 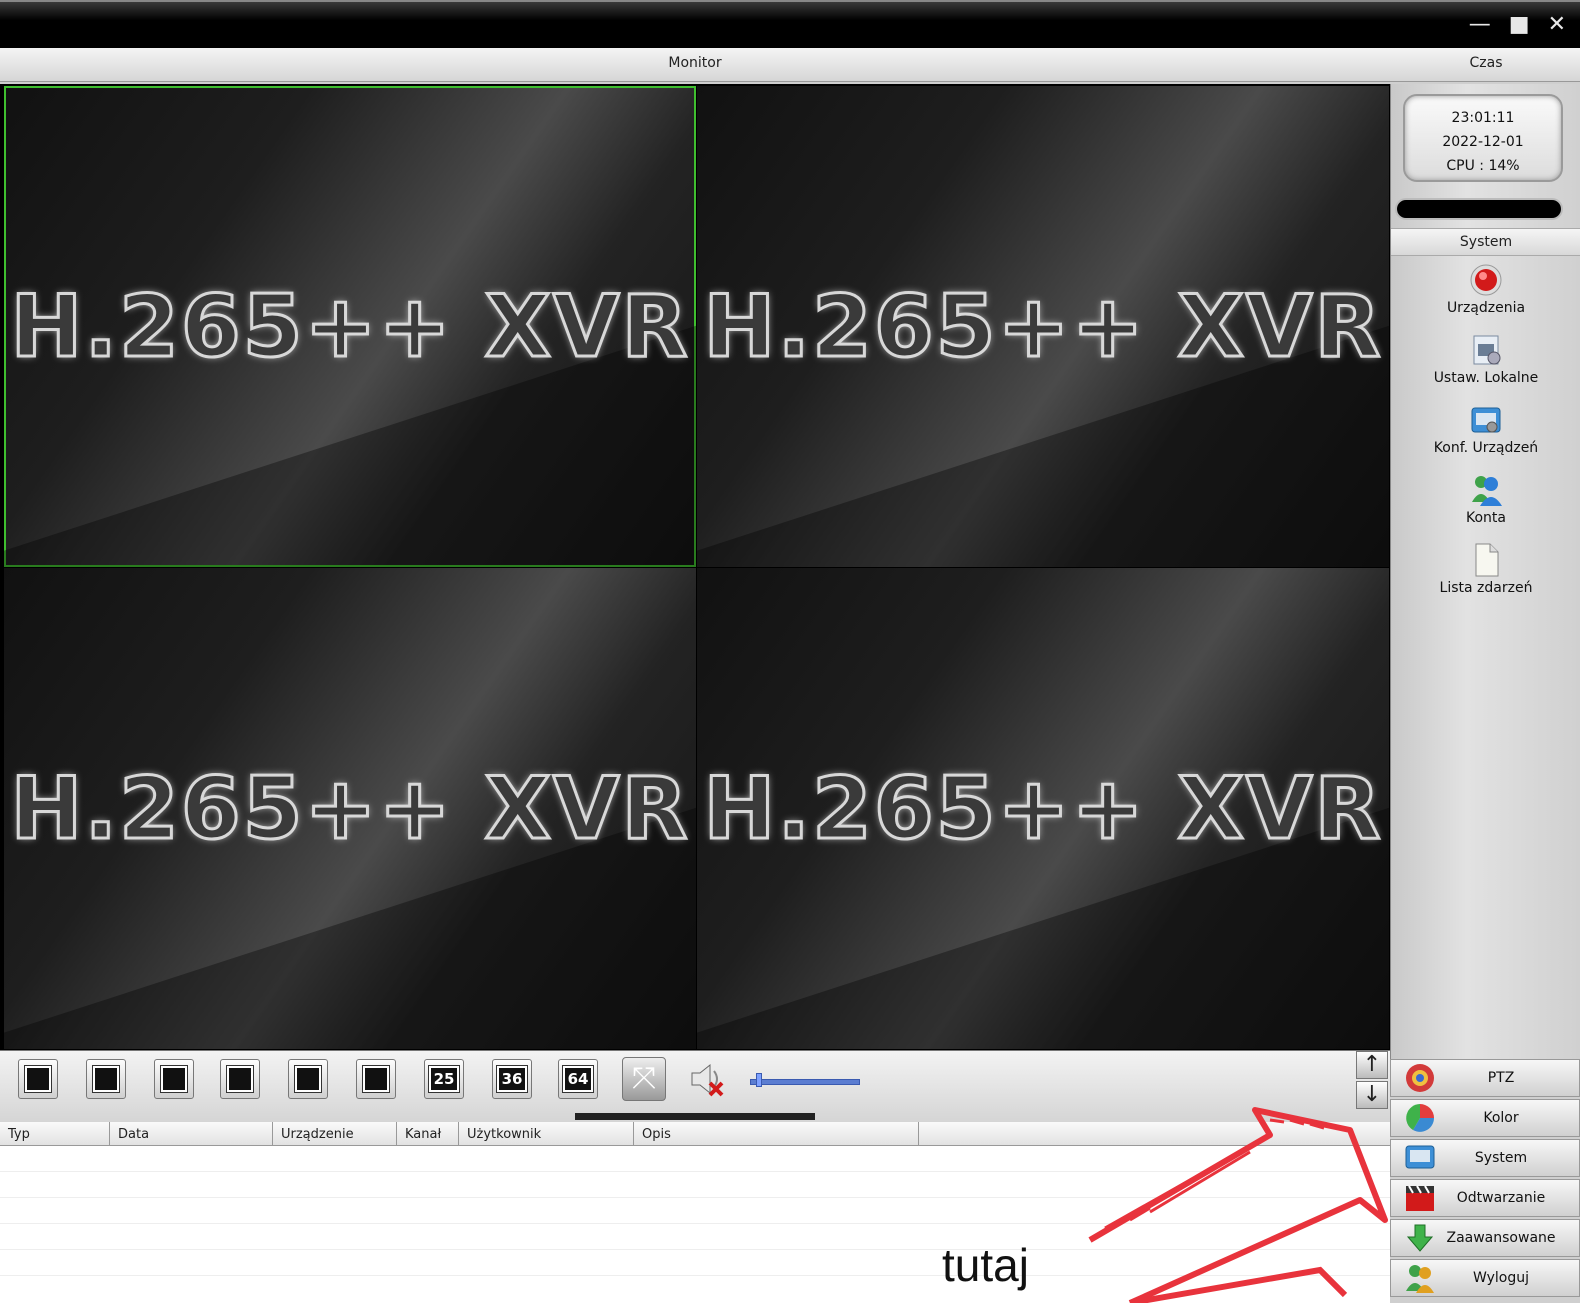 What do you see at coordinates (805, 1082) in the screenshot?
I see `volume-slider` at bounding box center [805, 1082].